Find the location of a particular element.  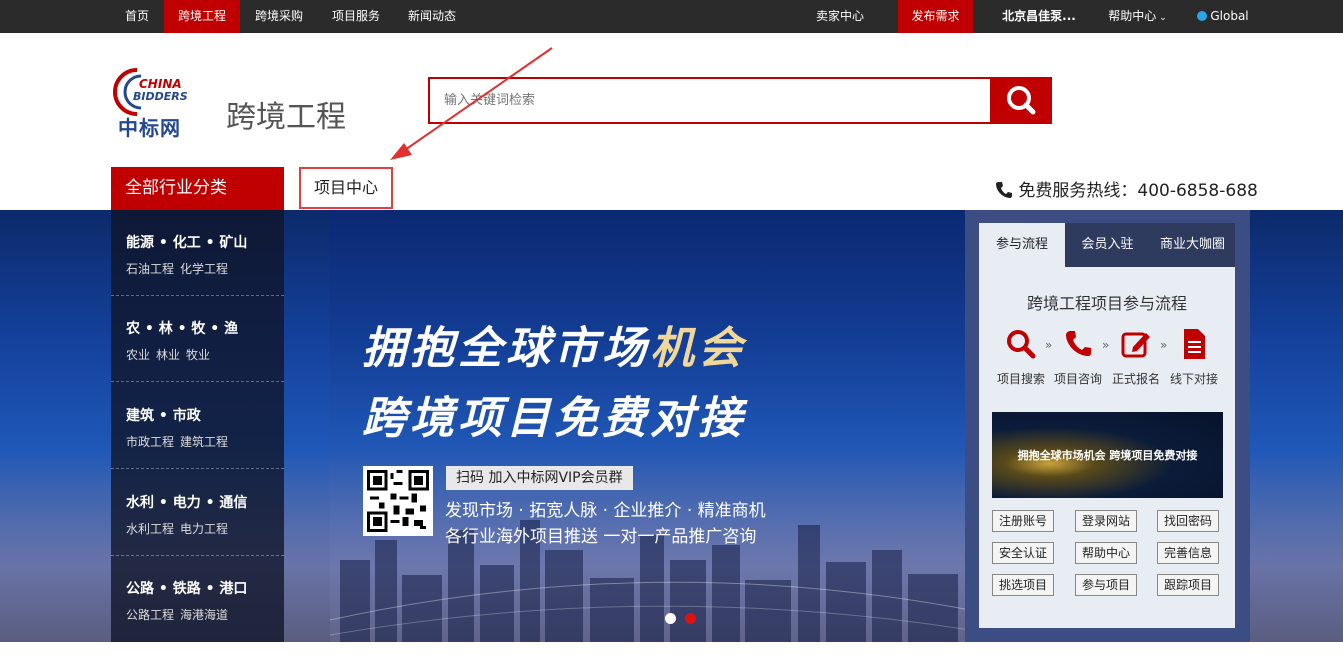

register-account-button: 注册账号 is located at coordinates (1023, 521).